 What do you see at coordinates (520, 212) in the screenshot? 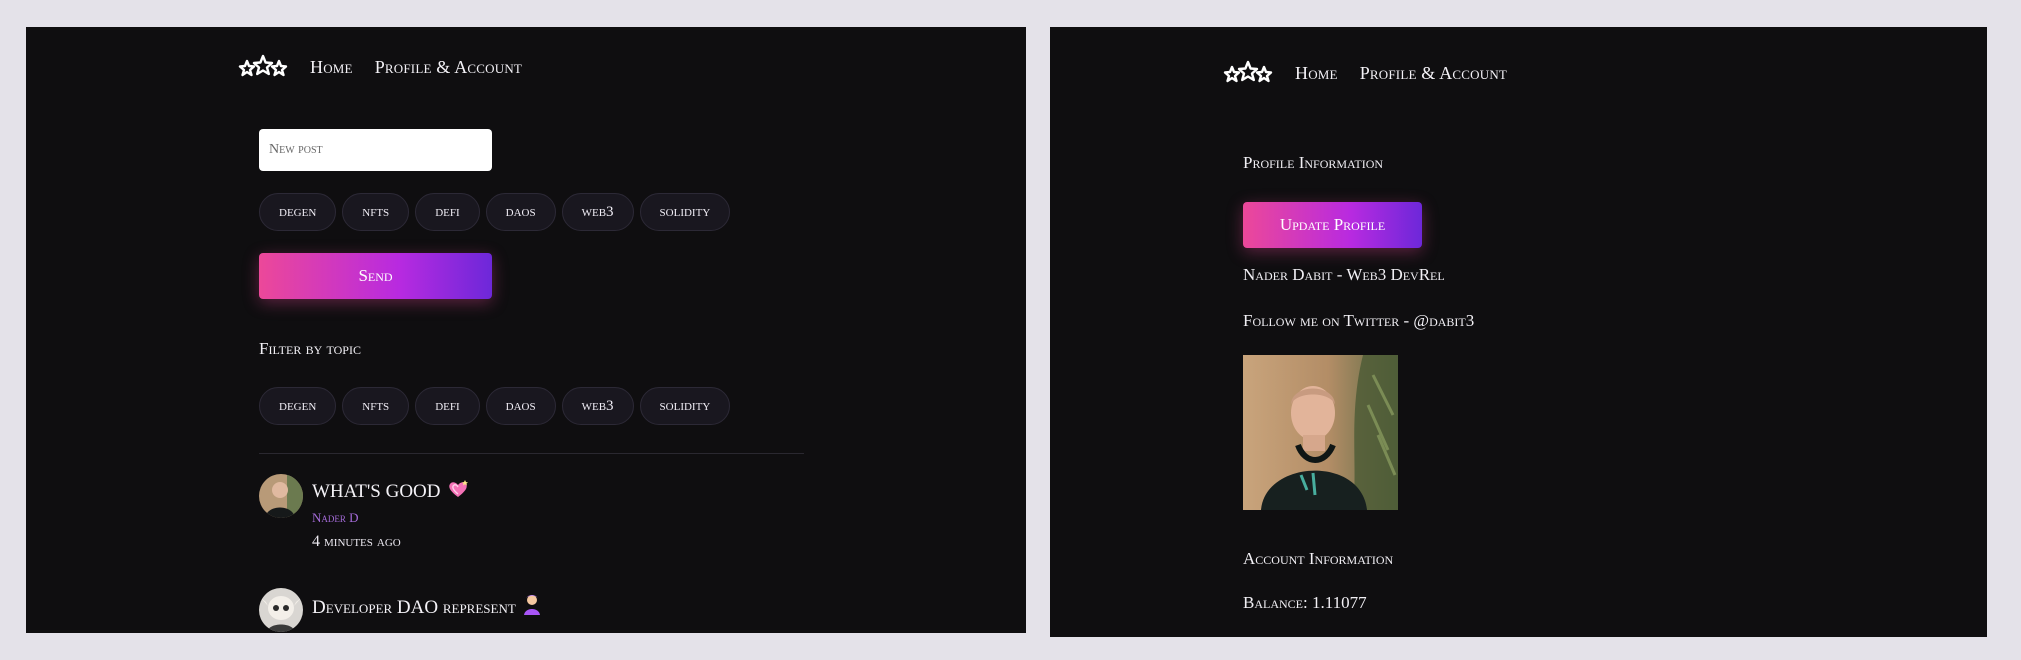
I see `compose-tag-daos: daos` at bounding box center [520, 212].